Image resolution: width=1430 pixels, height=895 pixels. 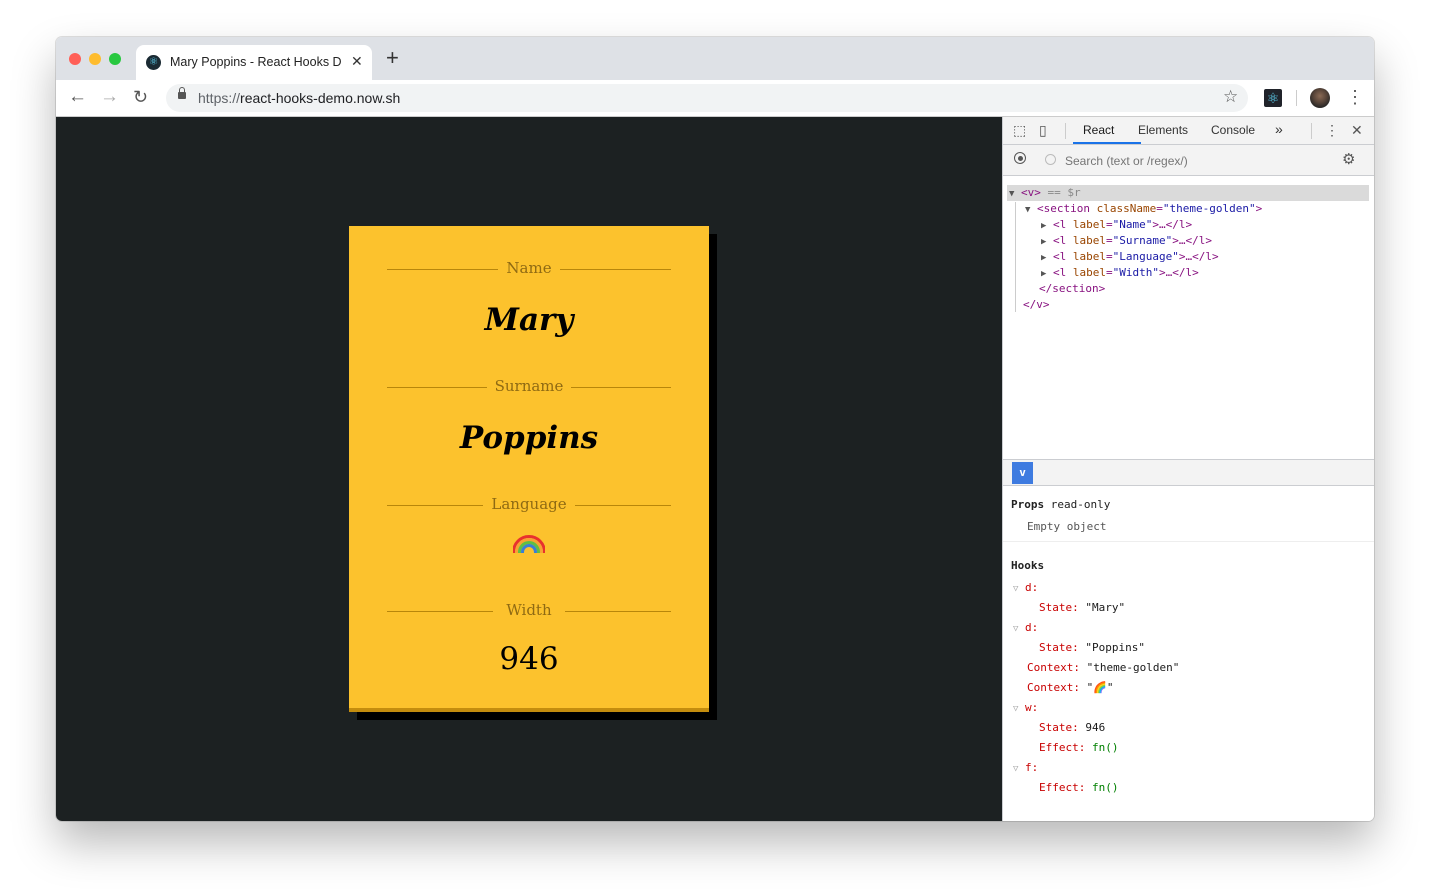 What do you see at coordinates (529, 659) in the screenshot?
I see `field-width-value: 946` at bounding box center [529, 659].